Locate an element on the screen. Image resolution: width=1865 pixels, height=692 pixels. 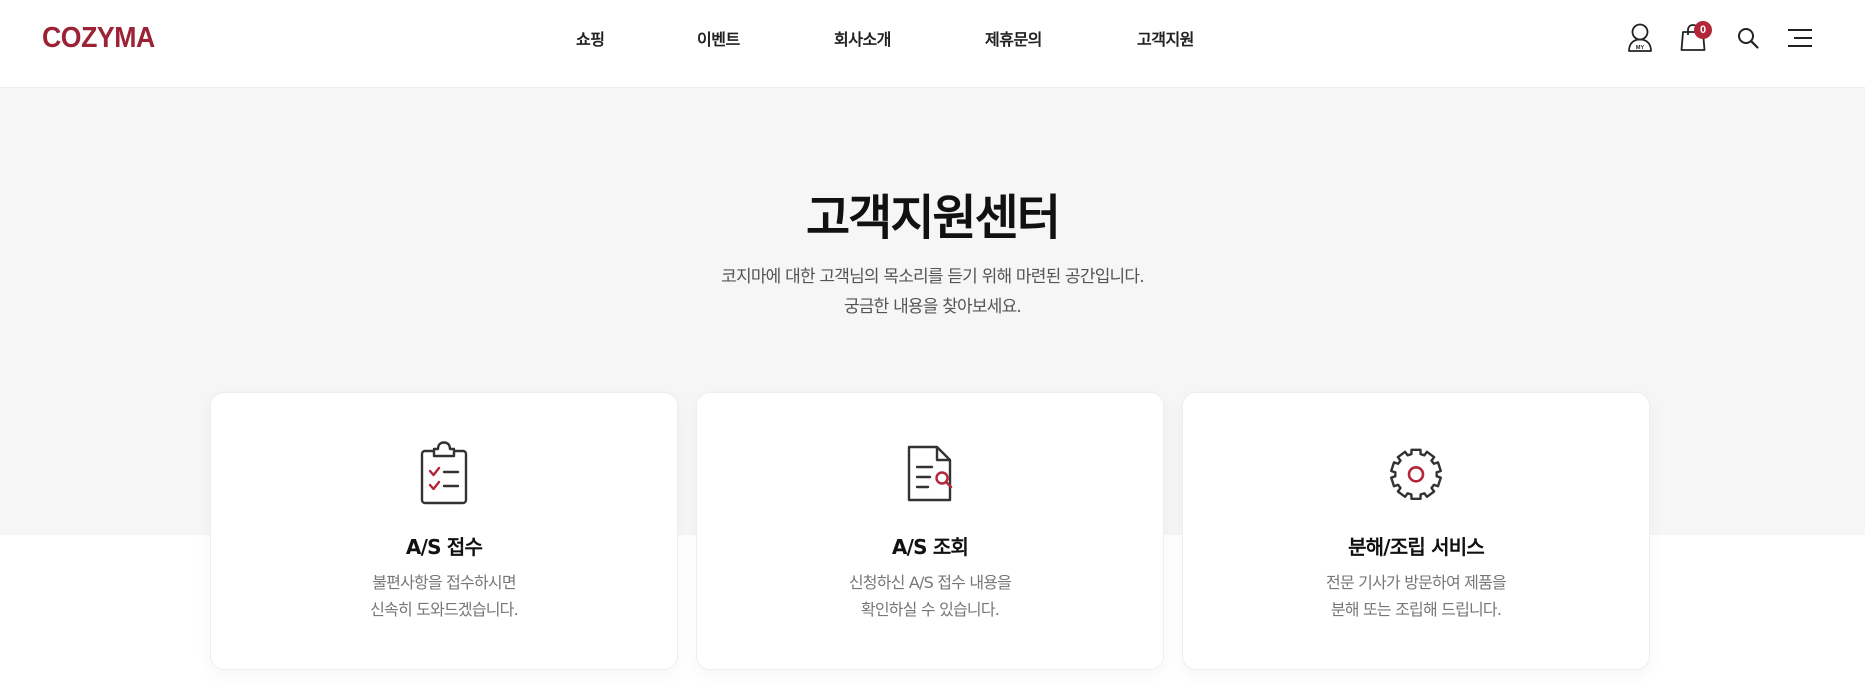
site-logo: COZYMA is located at coordinates (98, 38).